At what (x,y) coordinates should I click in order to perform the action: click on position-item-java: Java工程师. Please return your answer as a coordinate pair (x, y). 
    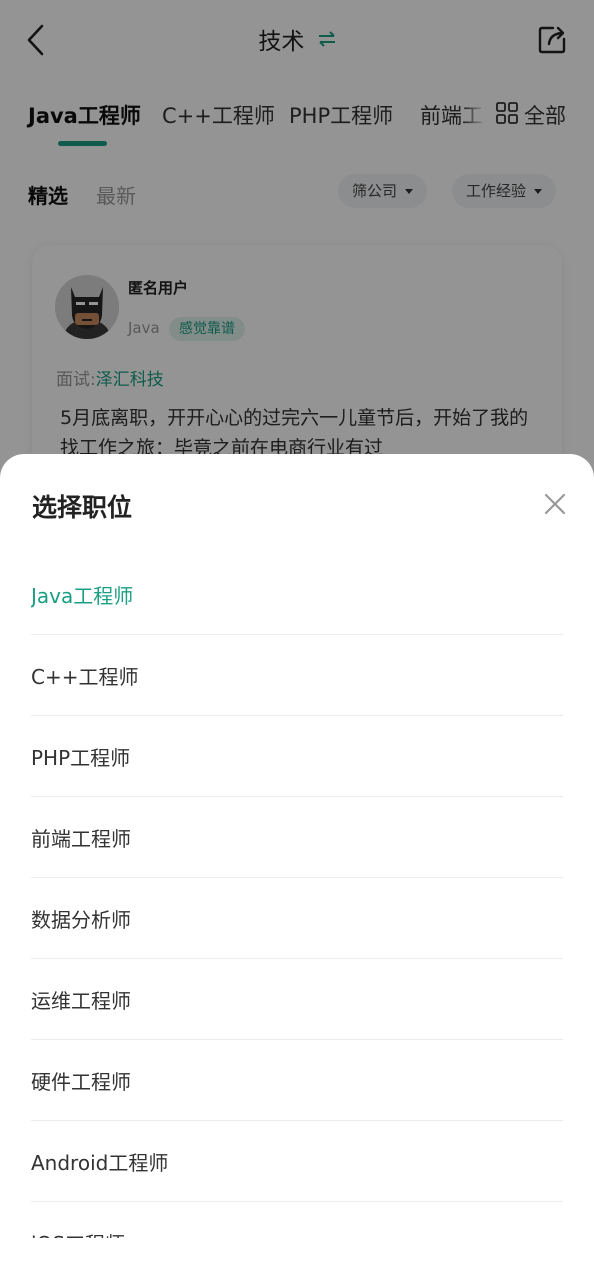
    Looking at the image, I should click on (297, 594).